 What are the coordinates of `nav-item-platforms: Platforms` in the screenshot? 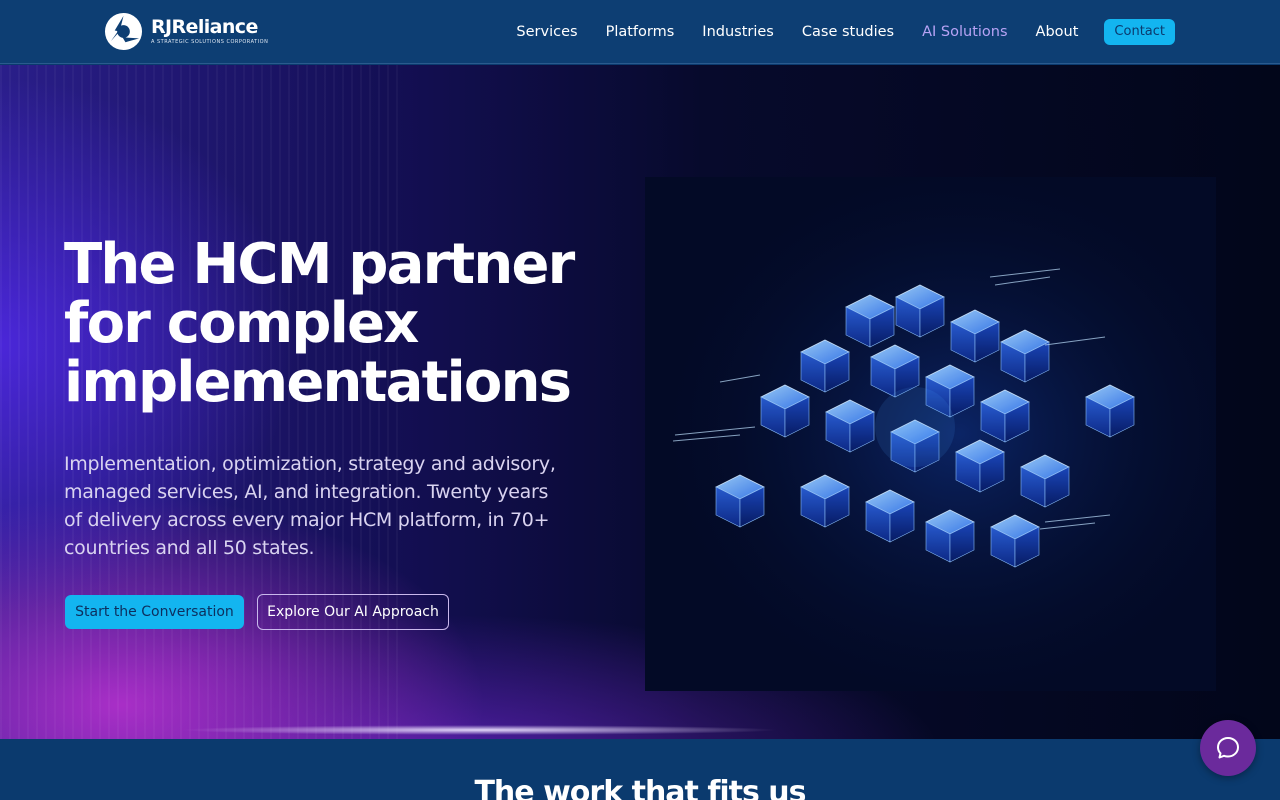 It's located at (640, 32).